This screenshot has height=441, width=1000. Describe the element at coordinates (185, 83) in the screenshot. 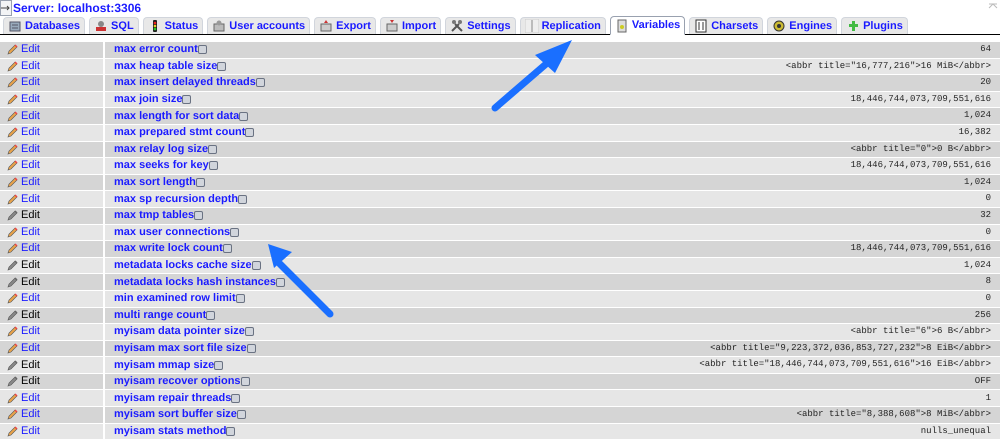

I see `variable-name: max insert delayed threads` at that location.